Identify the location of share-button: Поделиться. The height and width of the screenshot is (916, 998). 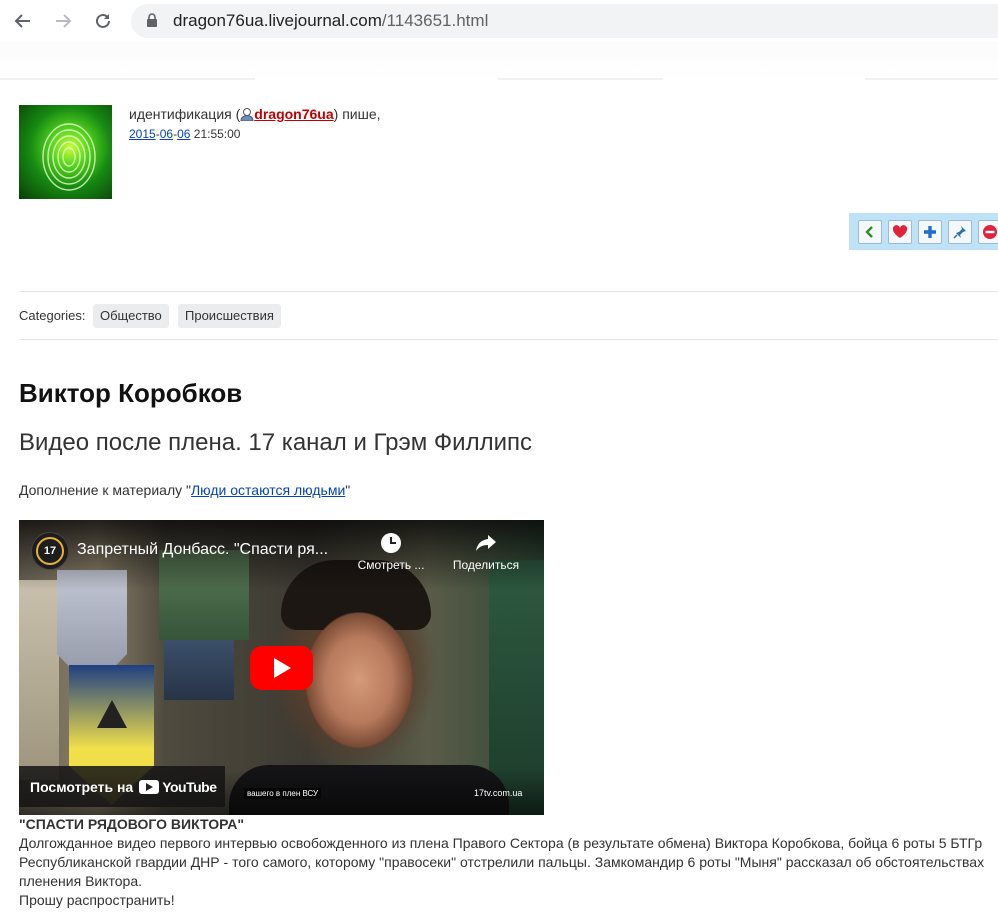
(486, 552).